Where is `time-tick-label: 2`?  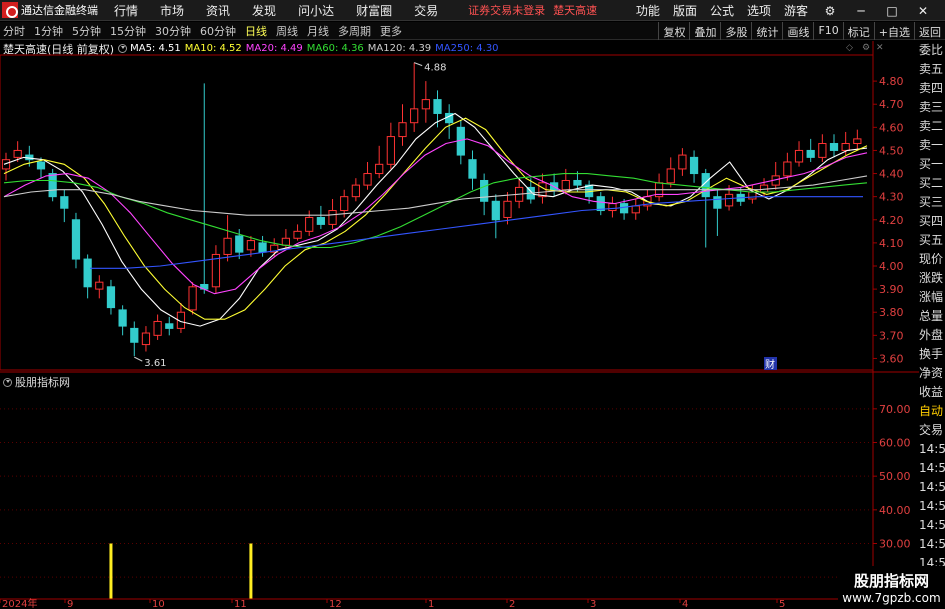 time-tick-label: 2 is located at coordinates (512, 604).